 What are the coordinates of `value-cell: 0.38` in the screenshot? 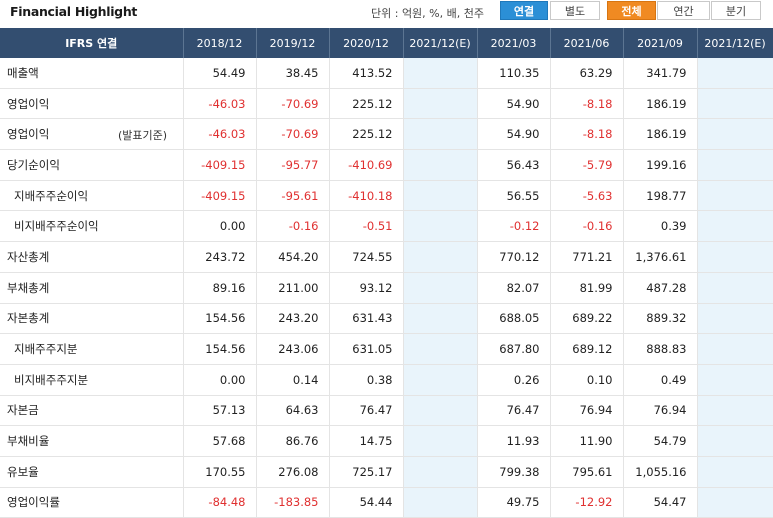 It's located at (366, 380).